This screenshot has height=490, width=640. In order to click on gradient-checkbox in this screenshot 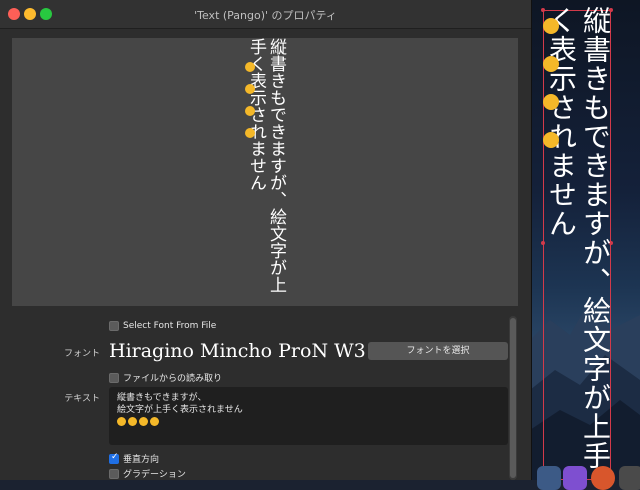, I will do `click(114, 473)`.